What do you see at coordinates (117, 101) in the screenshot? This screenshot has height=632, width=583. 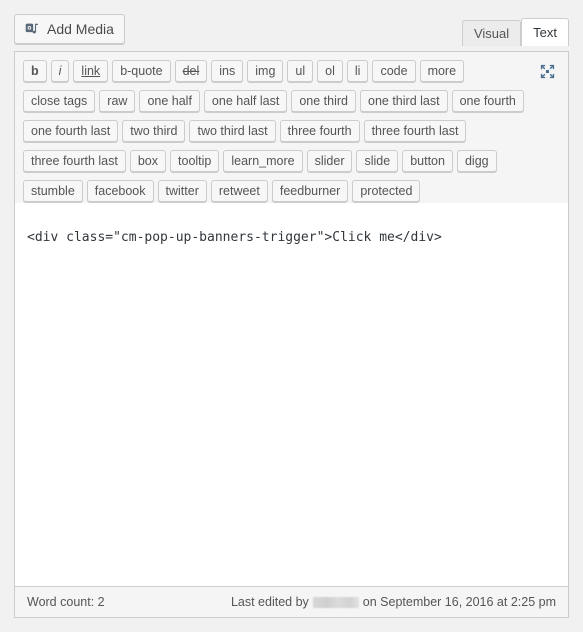 I see `quicktag-button-raw: raw` at bounding box center [117, 101].